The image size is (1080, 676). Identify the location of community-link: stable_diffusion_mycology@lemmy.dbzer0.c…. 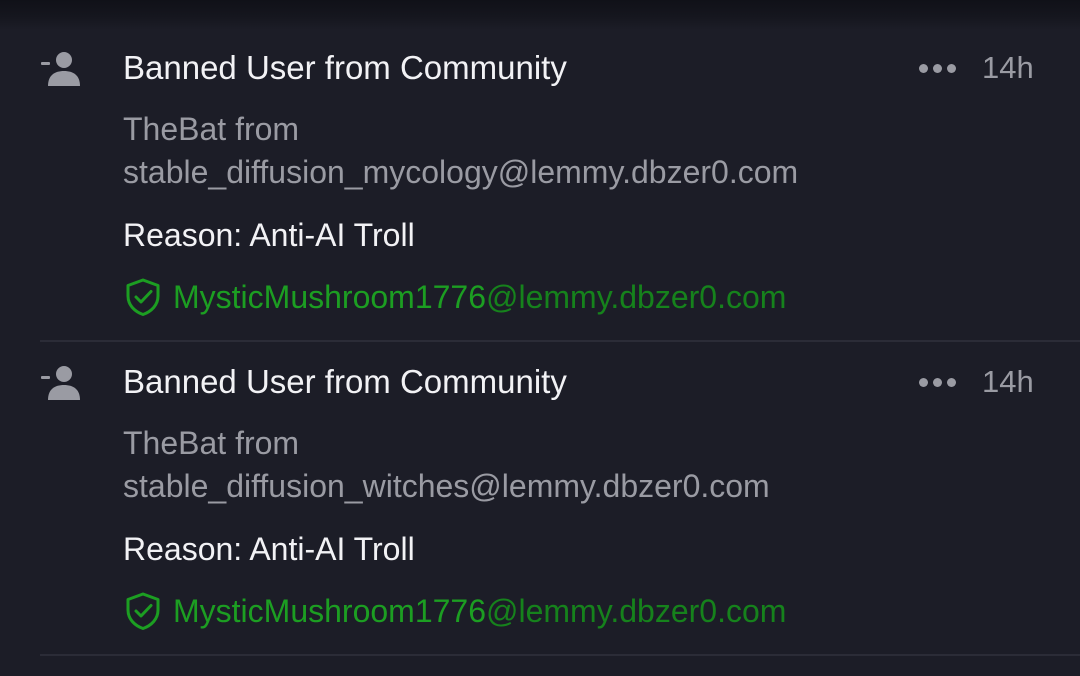
(573, 172).